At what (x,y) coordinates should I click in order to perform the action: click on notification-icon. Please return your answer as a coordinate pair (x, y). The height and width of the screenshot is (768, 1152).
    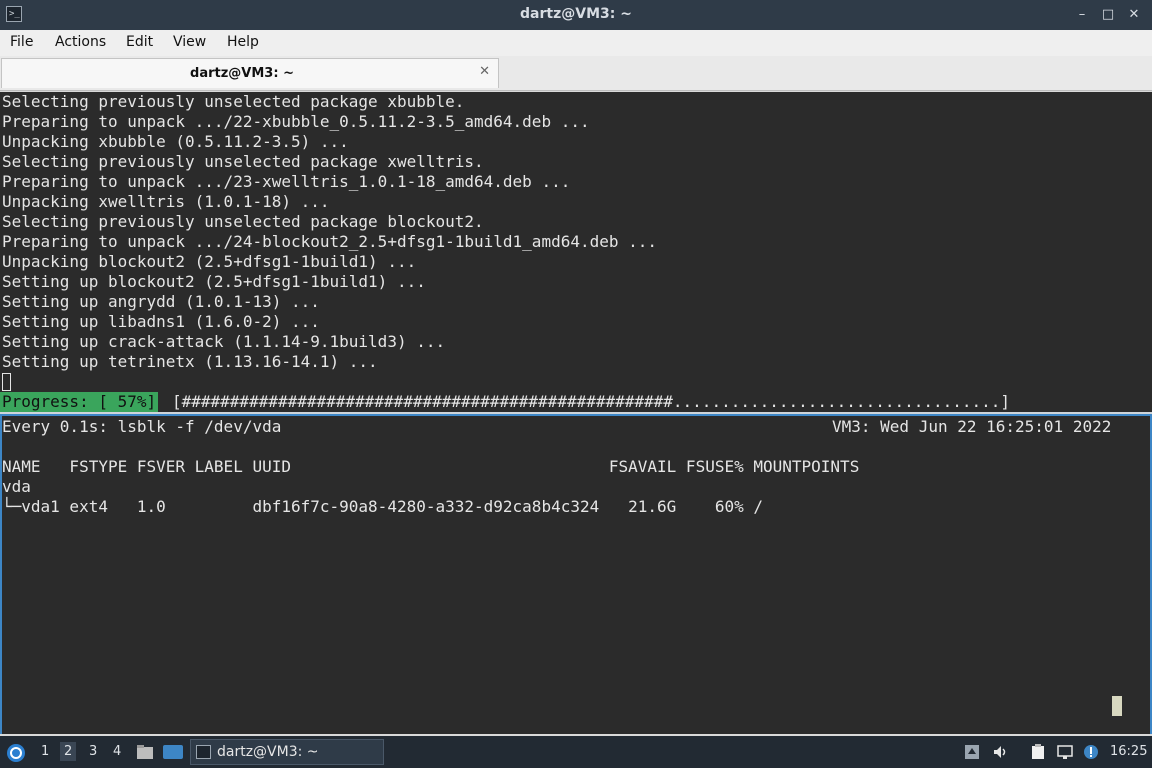
    Looking at the image, I should click on (1091, 752).